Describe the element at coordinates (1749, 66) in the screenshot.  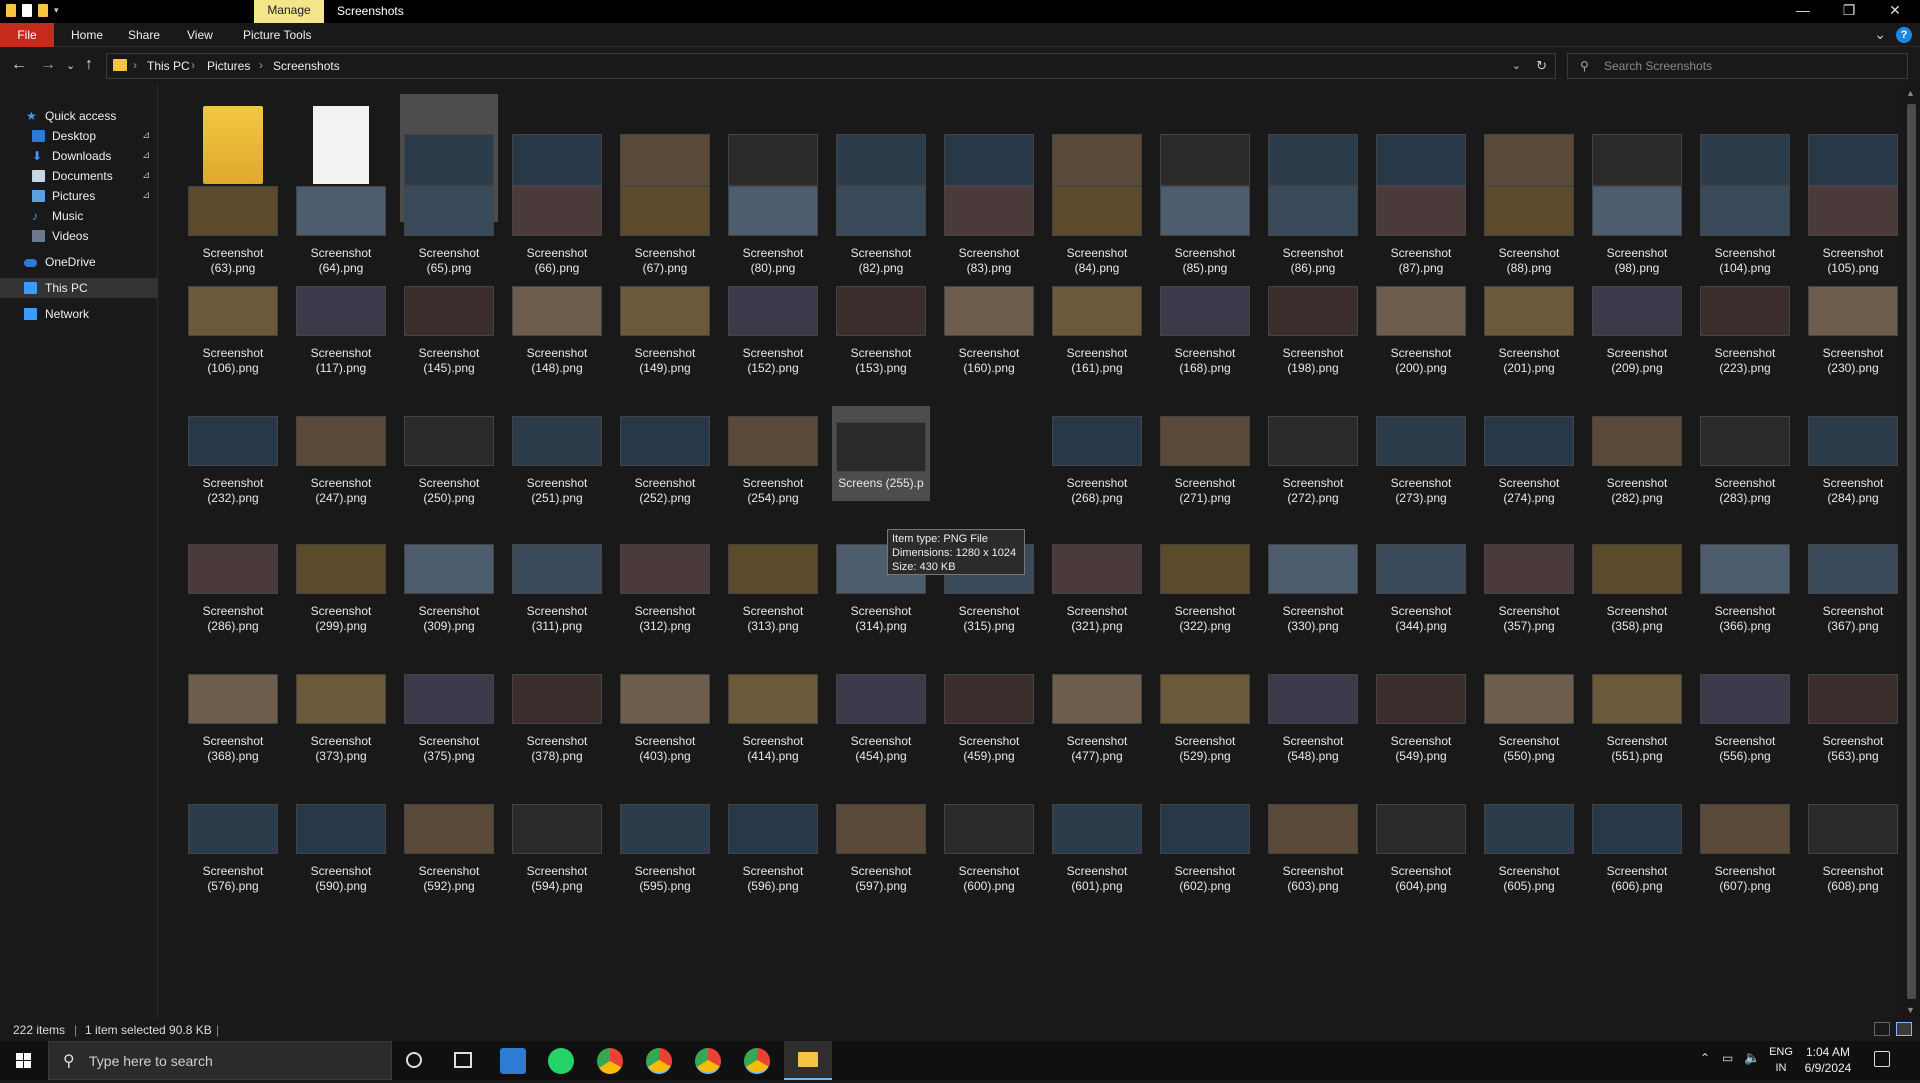
I see `search-input` at that location.